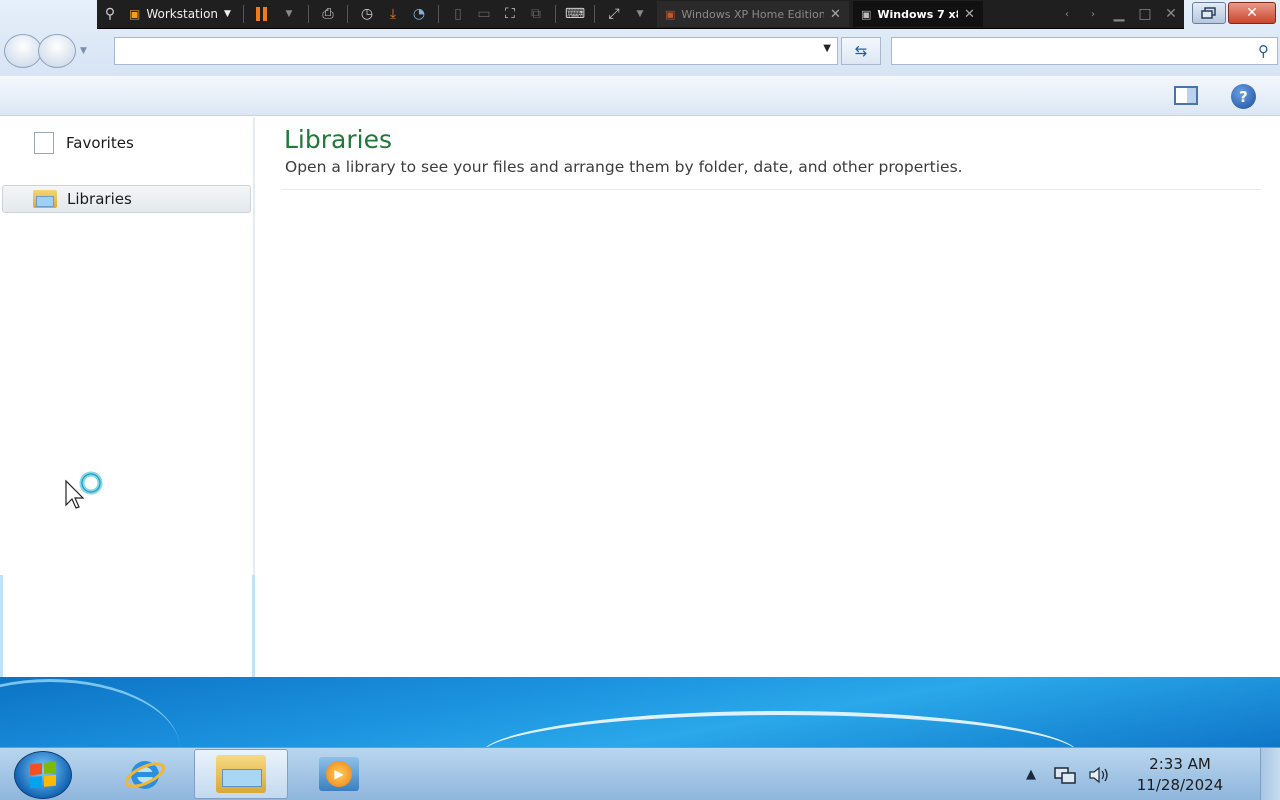  I want to click on system-clock: 2:33 AM 11/28/2024, so click(1180, 775).